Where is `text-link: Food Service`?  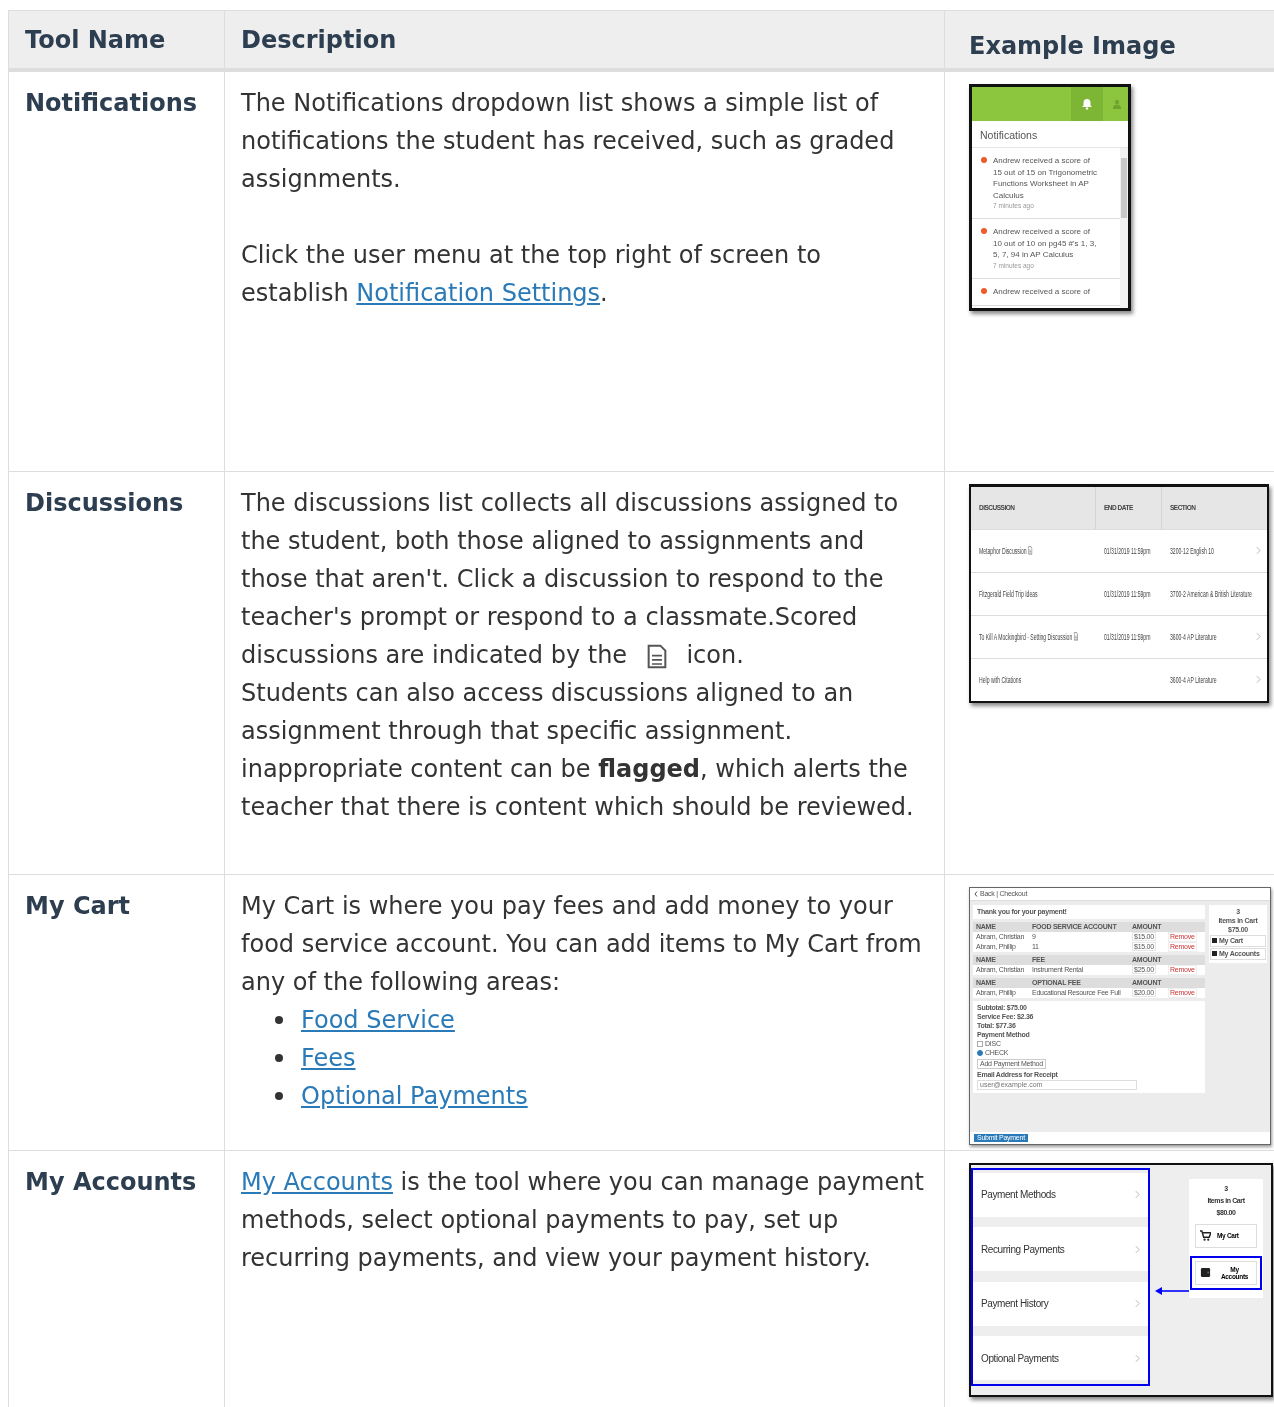
text-link: Food Service is located at coordinates (378, 1019).